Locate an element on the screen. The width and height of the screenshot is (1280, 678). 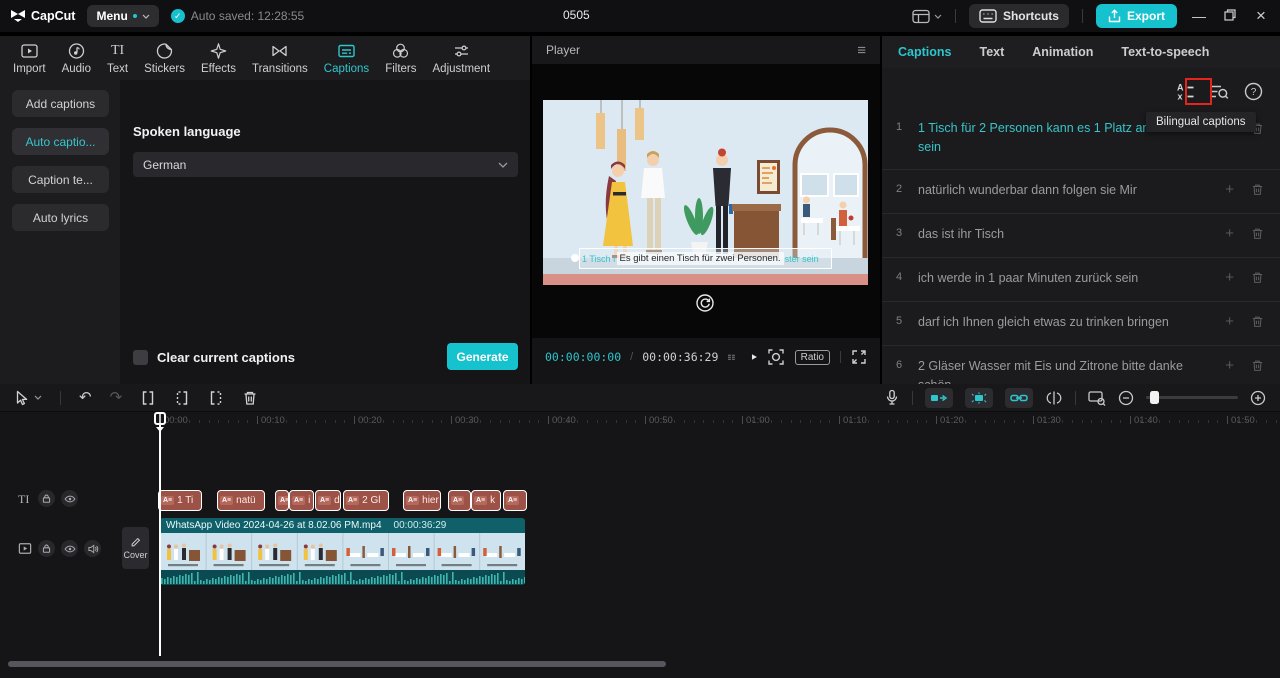
edit-cover-button: Cover is located at coordinates (135, 548).